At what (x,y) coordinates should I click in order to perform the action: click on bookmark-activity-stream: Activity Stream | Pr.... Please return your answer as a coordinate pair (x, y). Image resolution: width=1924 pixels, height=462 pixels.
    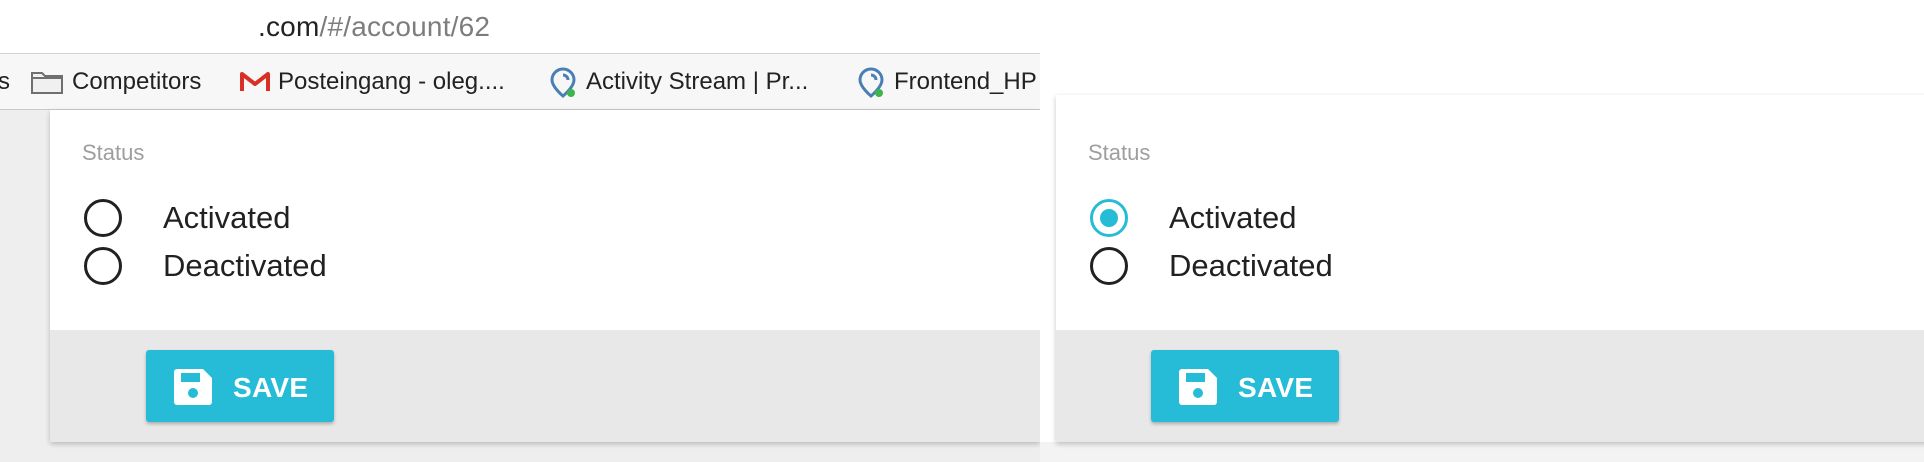
    Looking at the image, I should click on (678, 82).